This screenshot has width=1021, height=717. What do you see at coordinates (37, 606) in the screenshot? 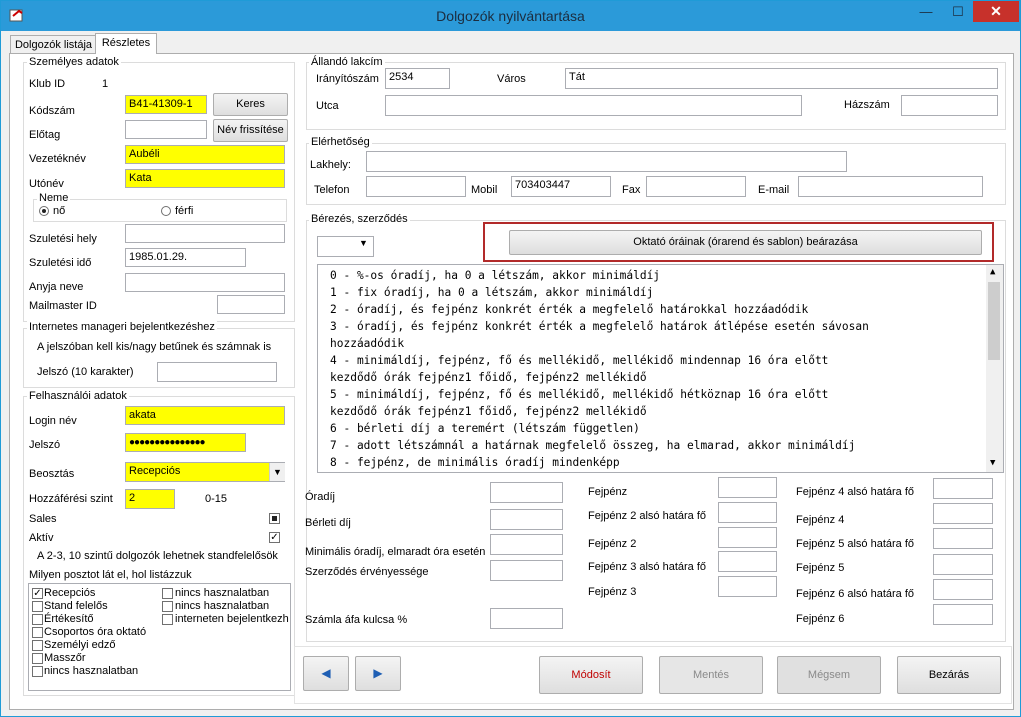
I see `post-stand-felelos-checkbox` at bounding box center [37, 606].